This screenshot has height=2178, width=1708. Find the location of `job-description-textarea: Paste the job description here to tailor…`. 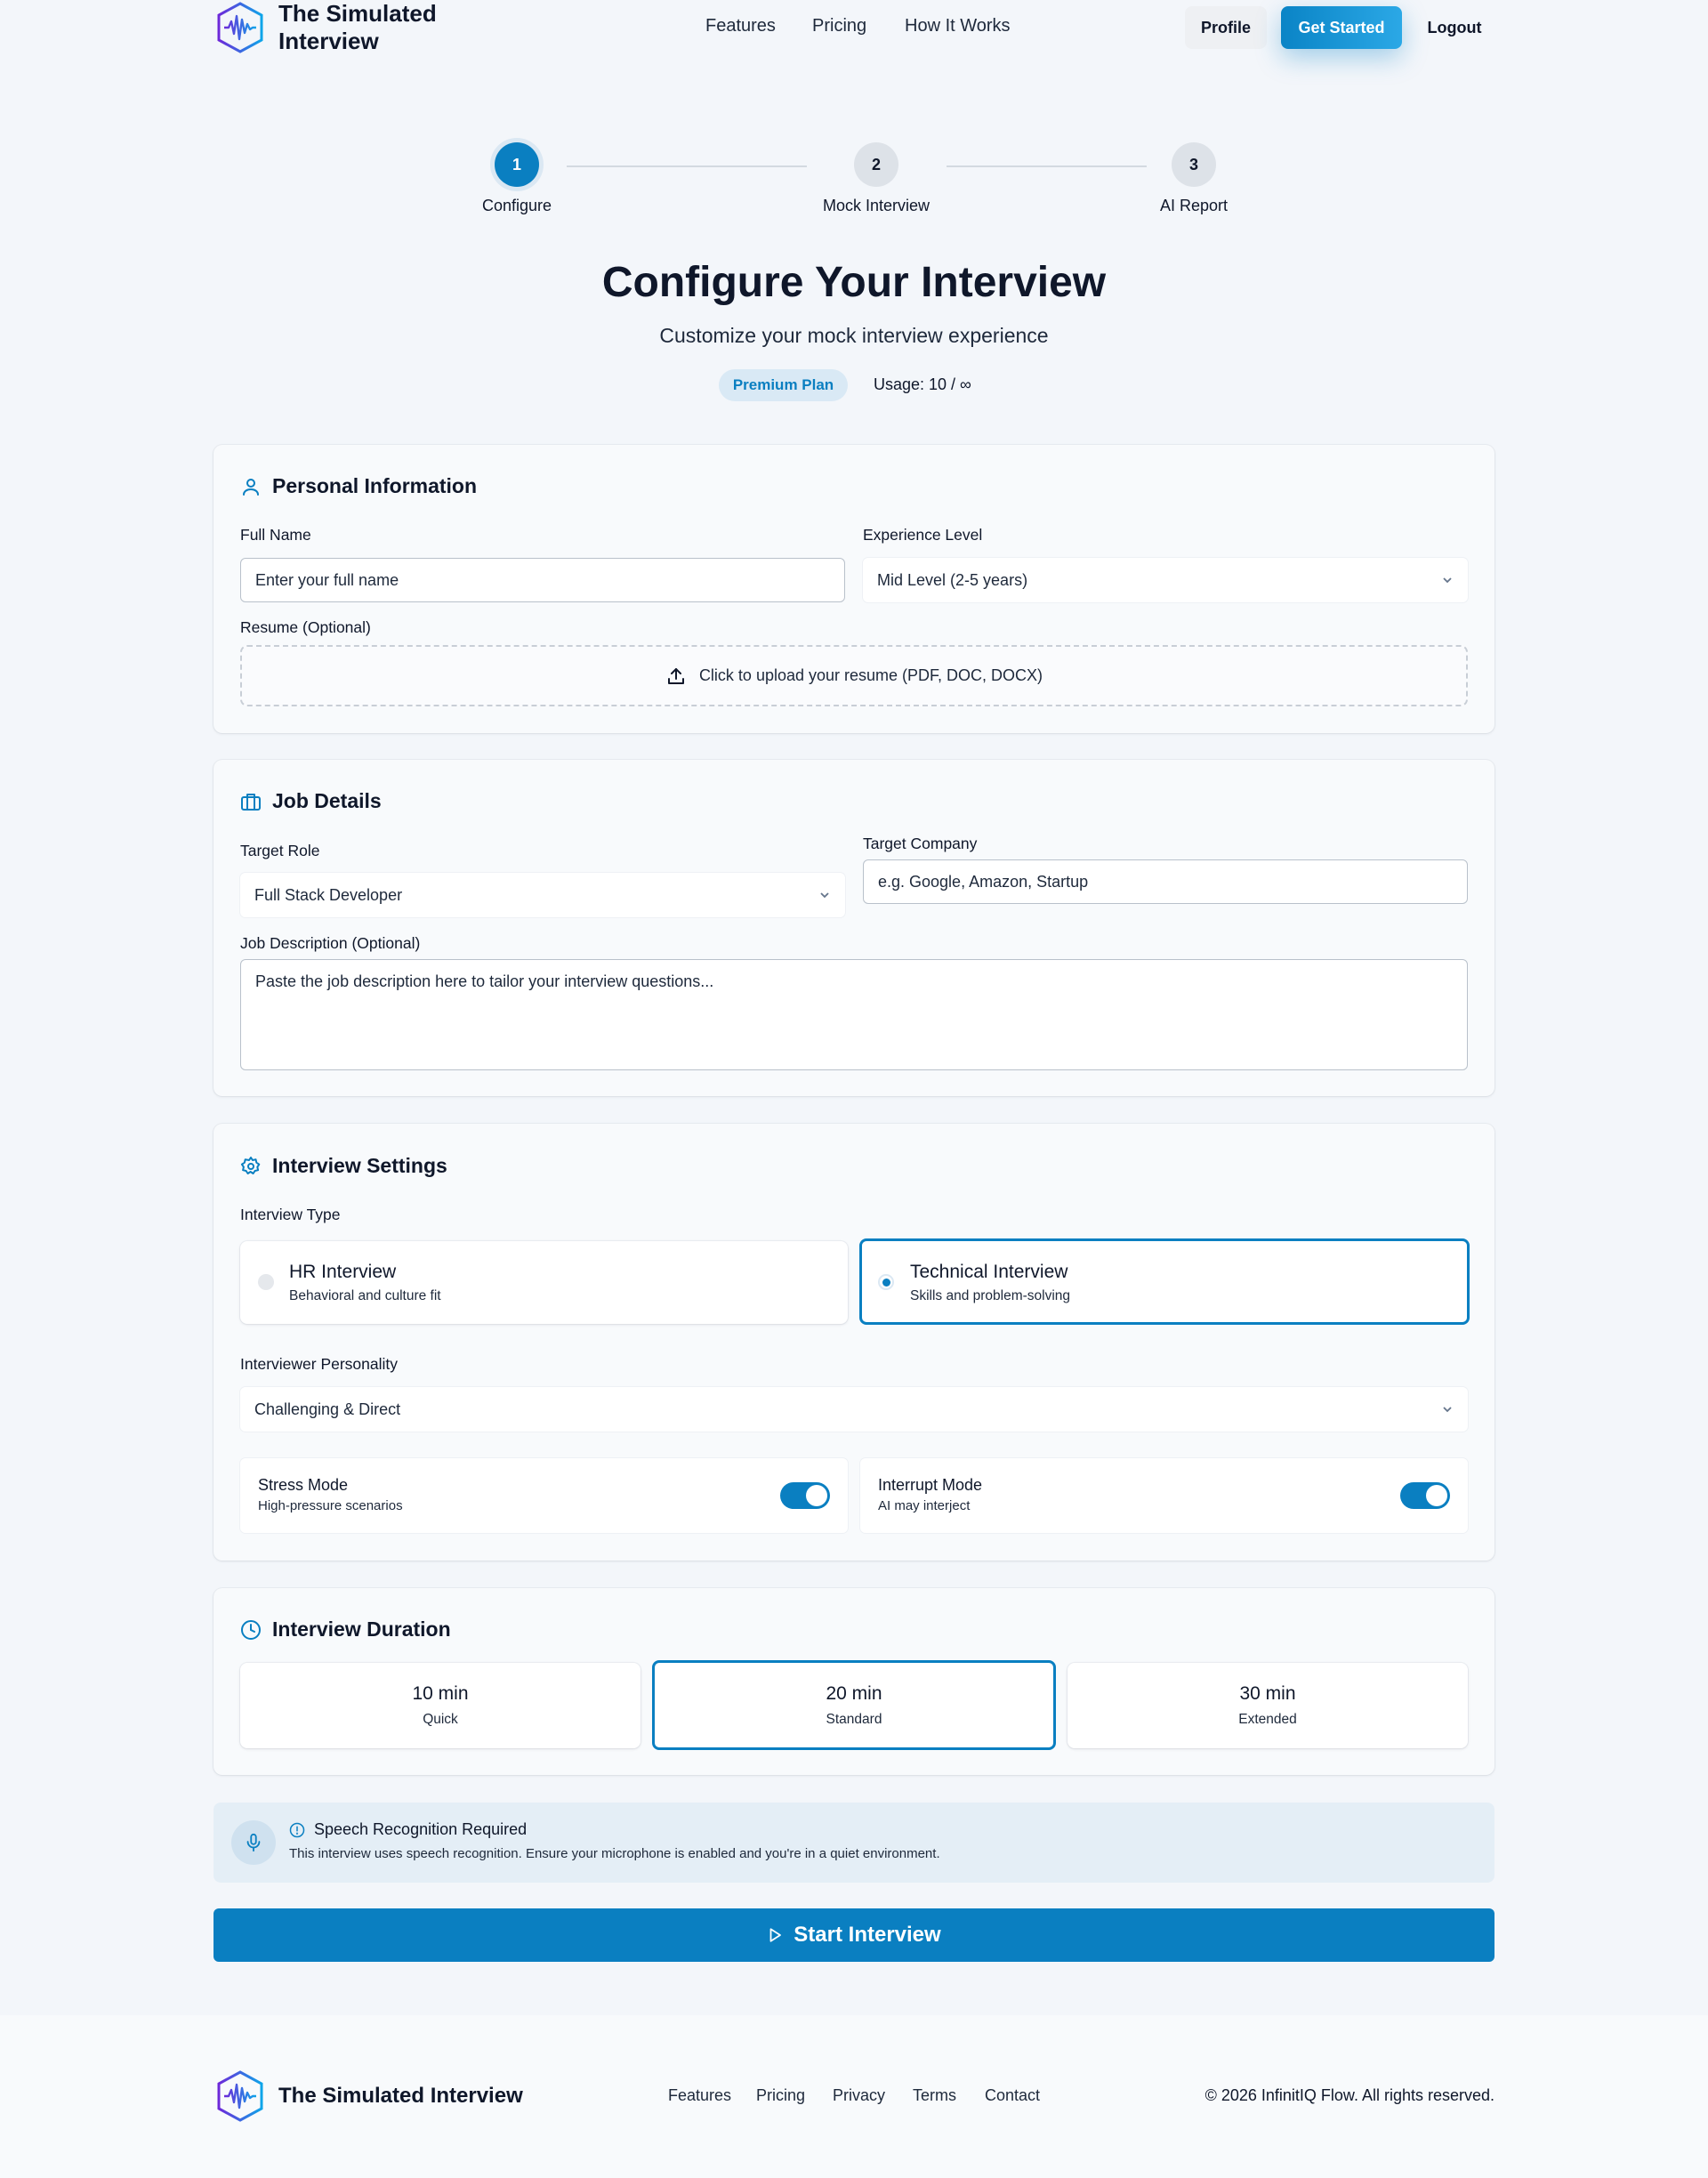

job-description-textarea: Paste the job description here to tailor… is located at coordinates (854, 1014).